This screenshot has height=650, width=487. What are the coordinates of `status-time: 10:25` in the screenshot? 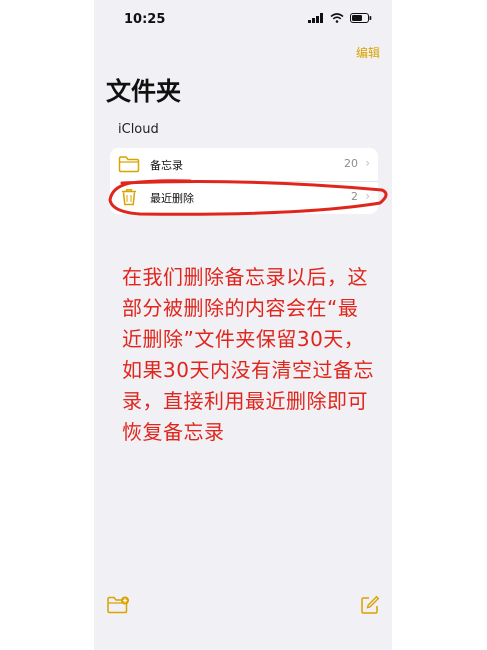 It's located at (145, 19).